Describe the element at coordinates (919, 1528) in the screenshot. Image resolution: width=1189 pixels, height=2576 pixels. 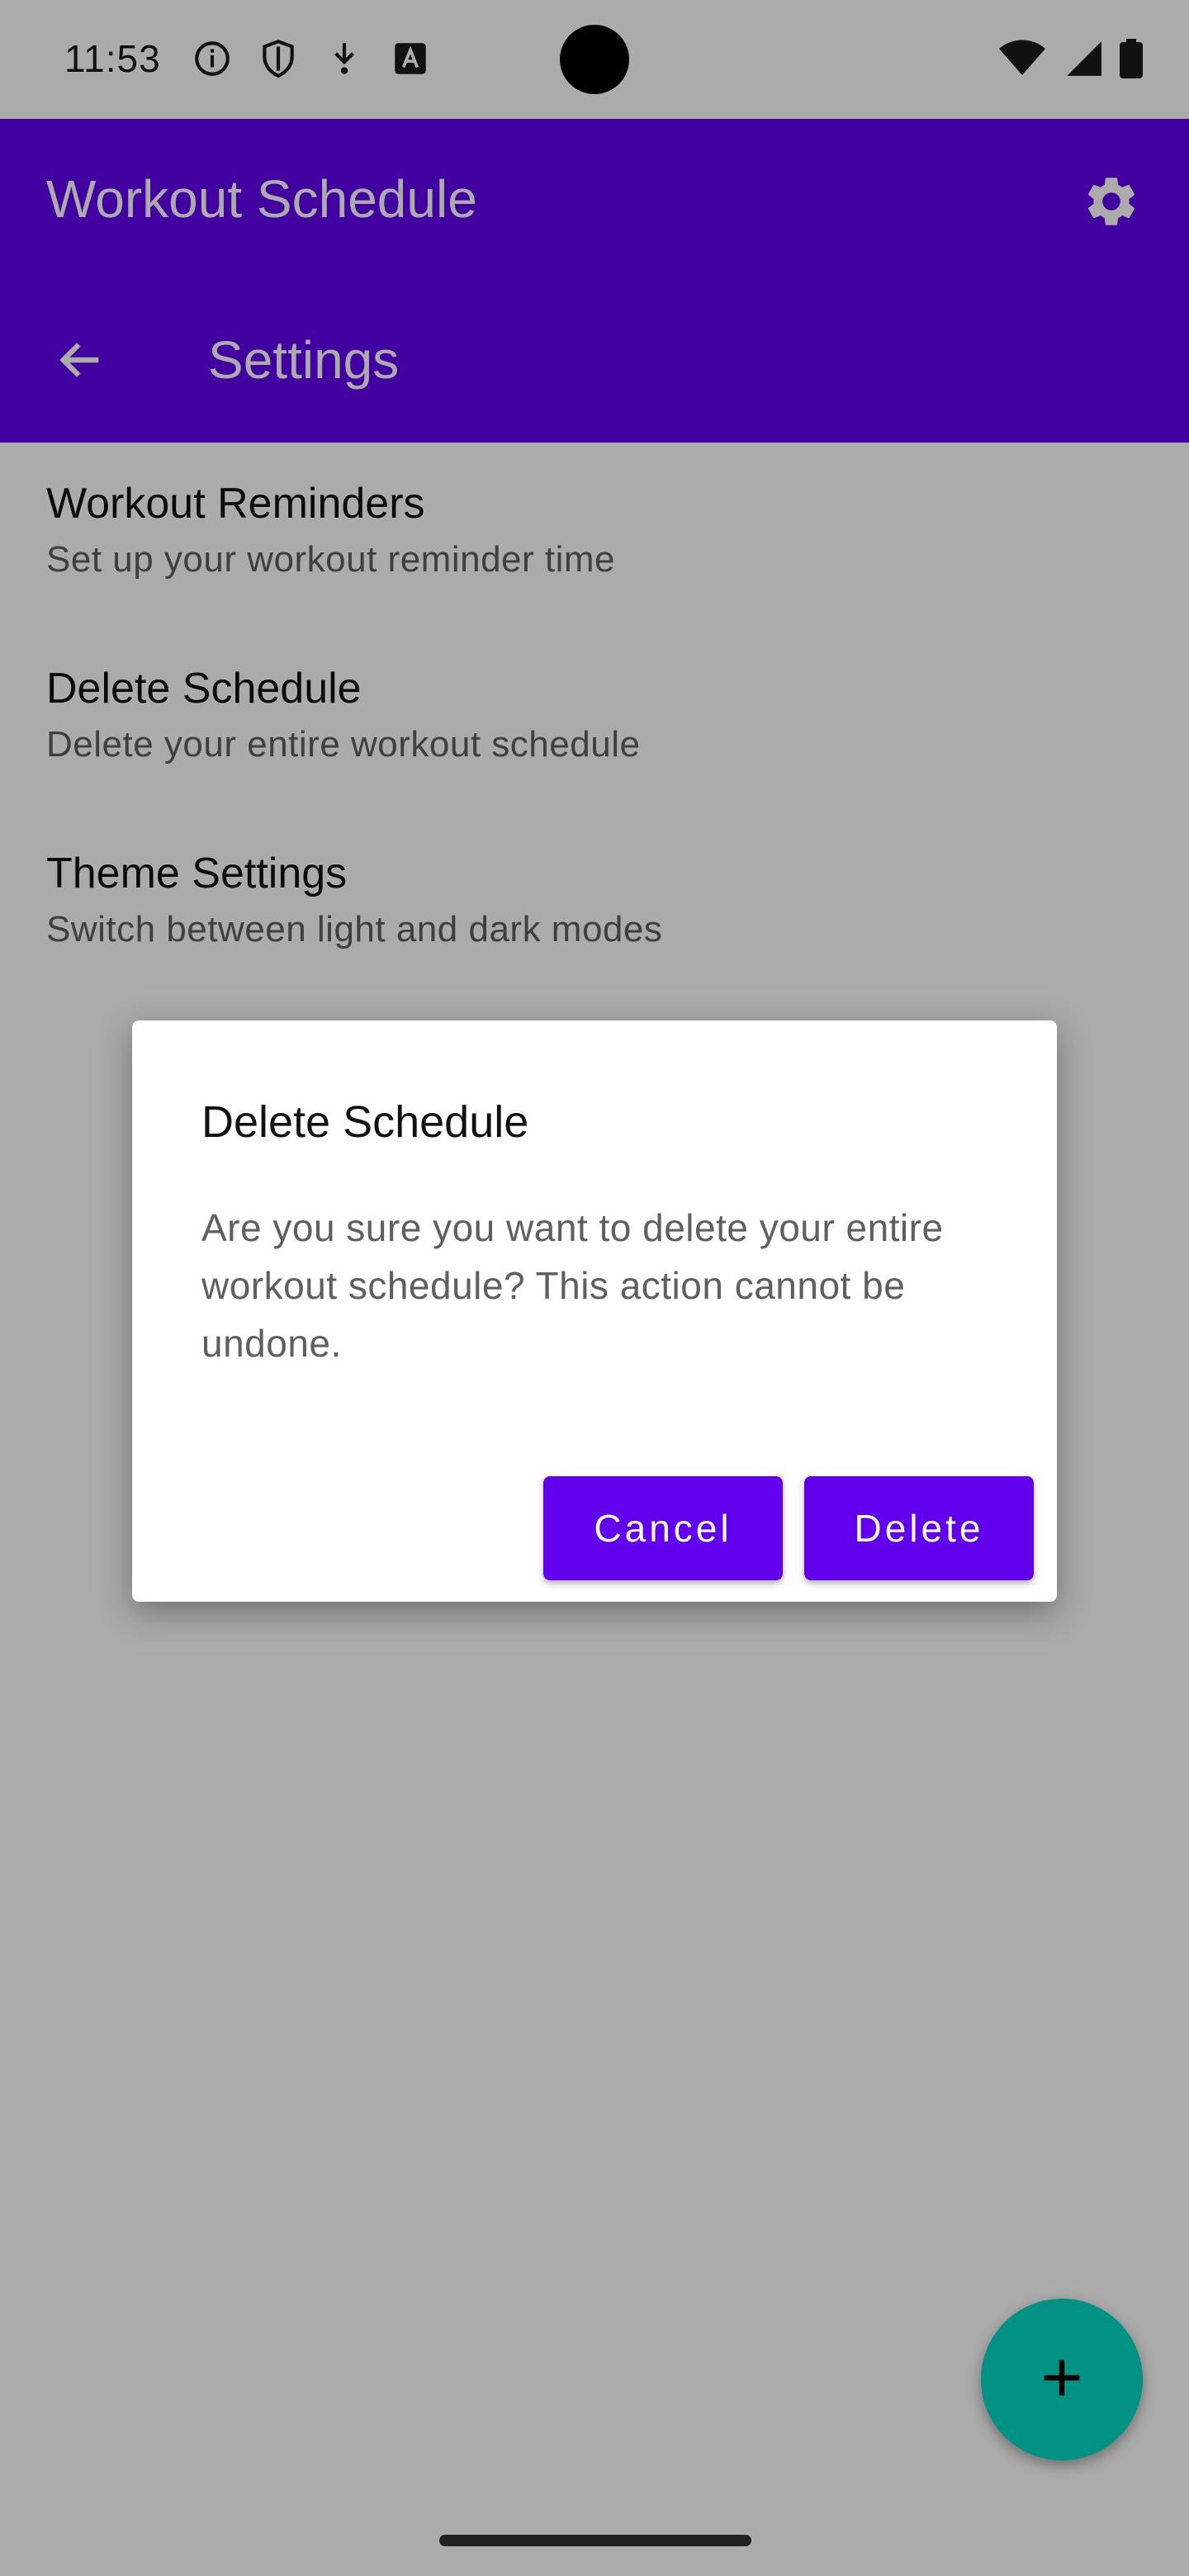
I see `delete-button: Delete` at that location.